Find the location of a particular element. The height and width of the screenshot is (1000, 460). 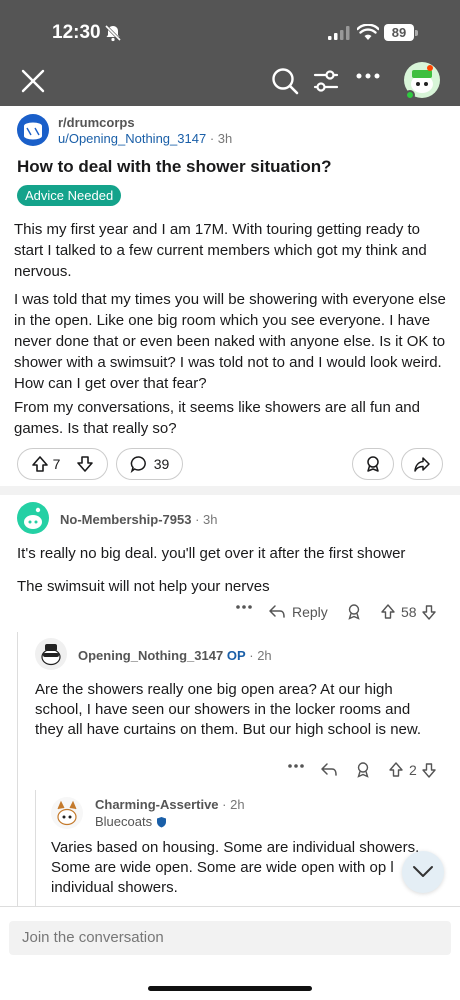

signal-icon is located at coordinates (339, 33).